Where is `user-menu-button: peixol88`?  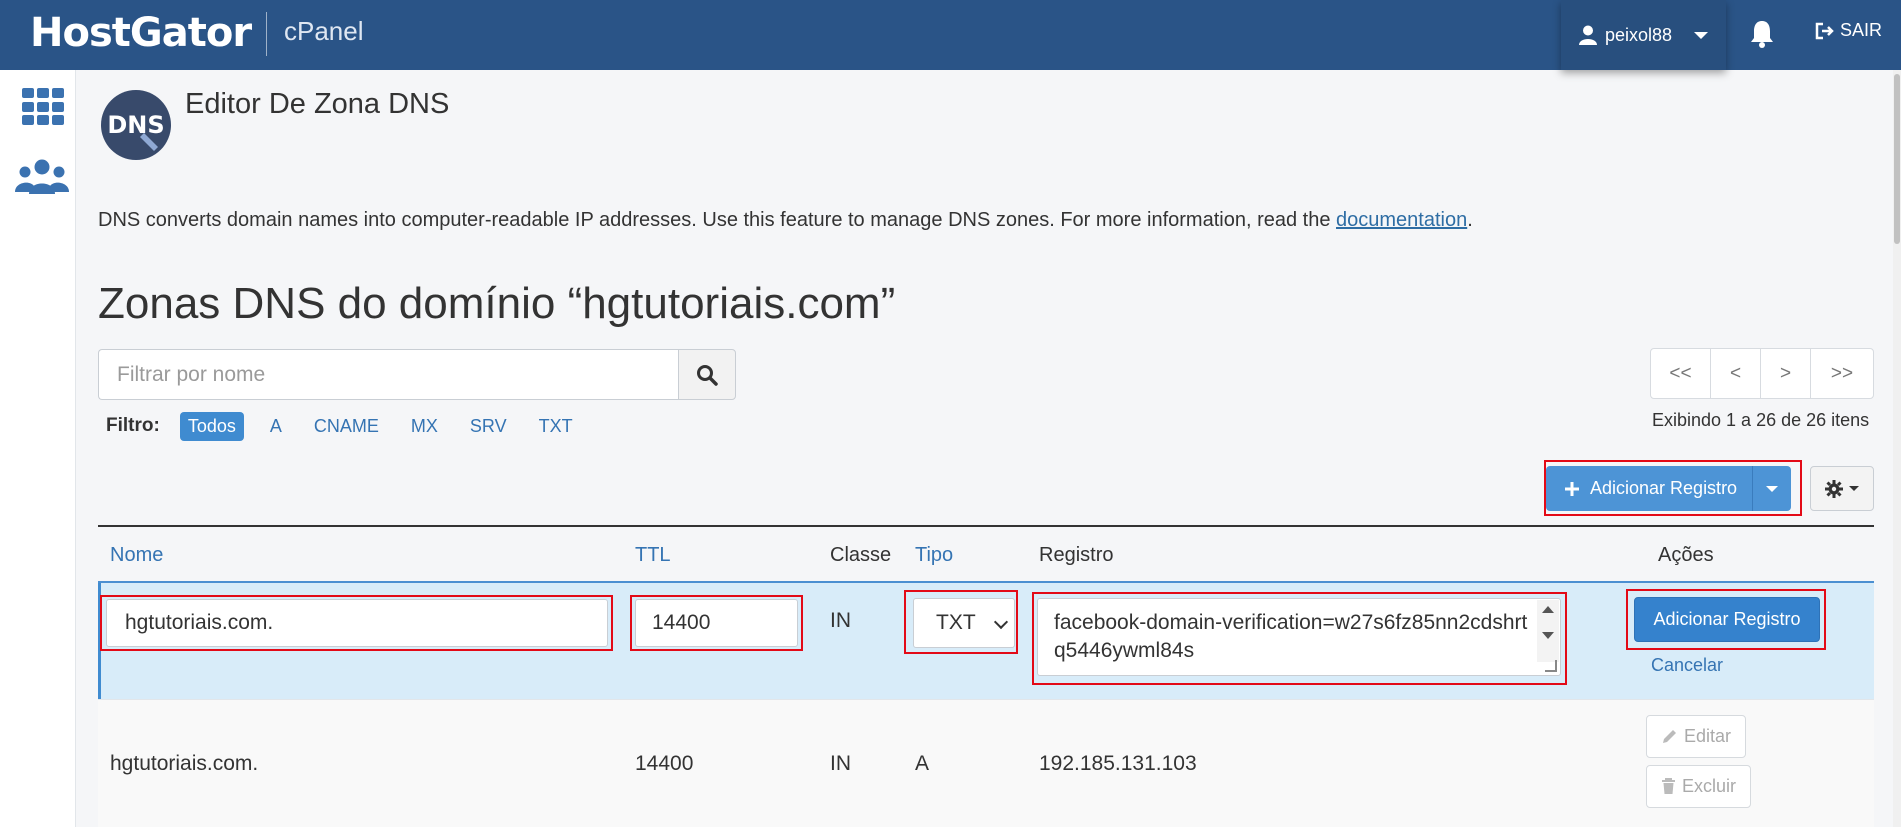 user-menu-button: peixol88 is located at coordinates (1643, 35).